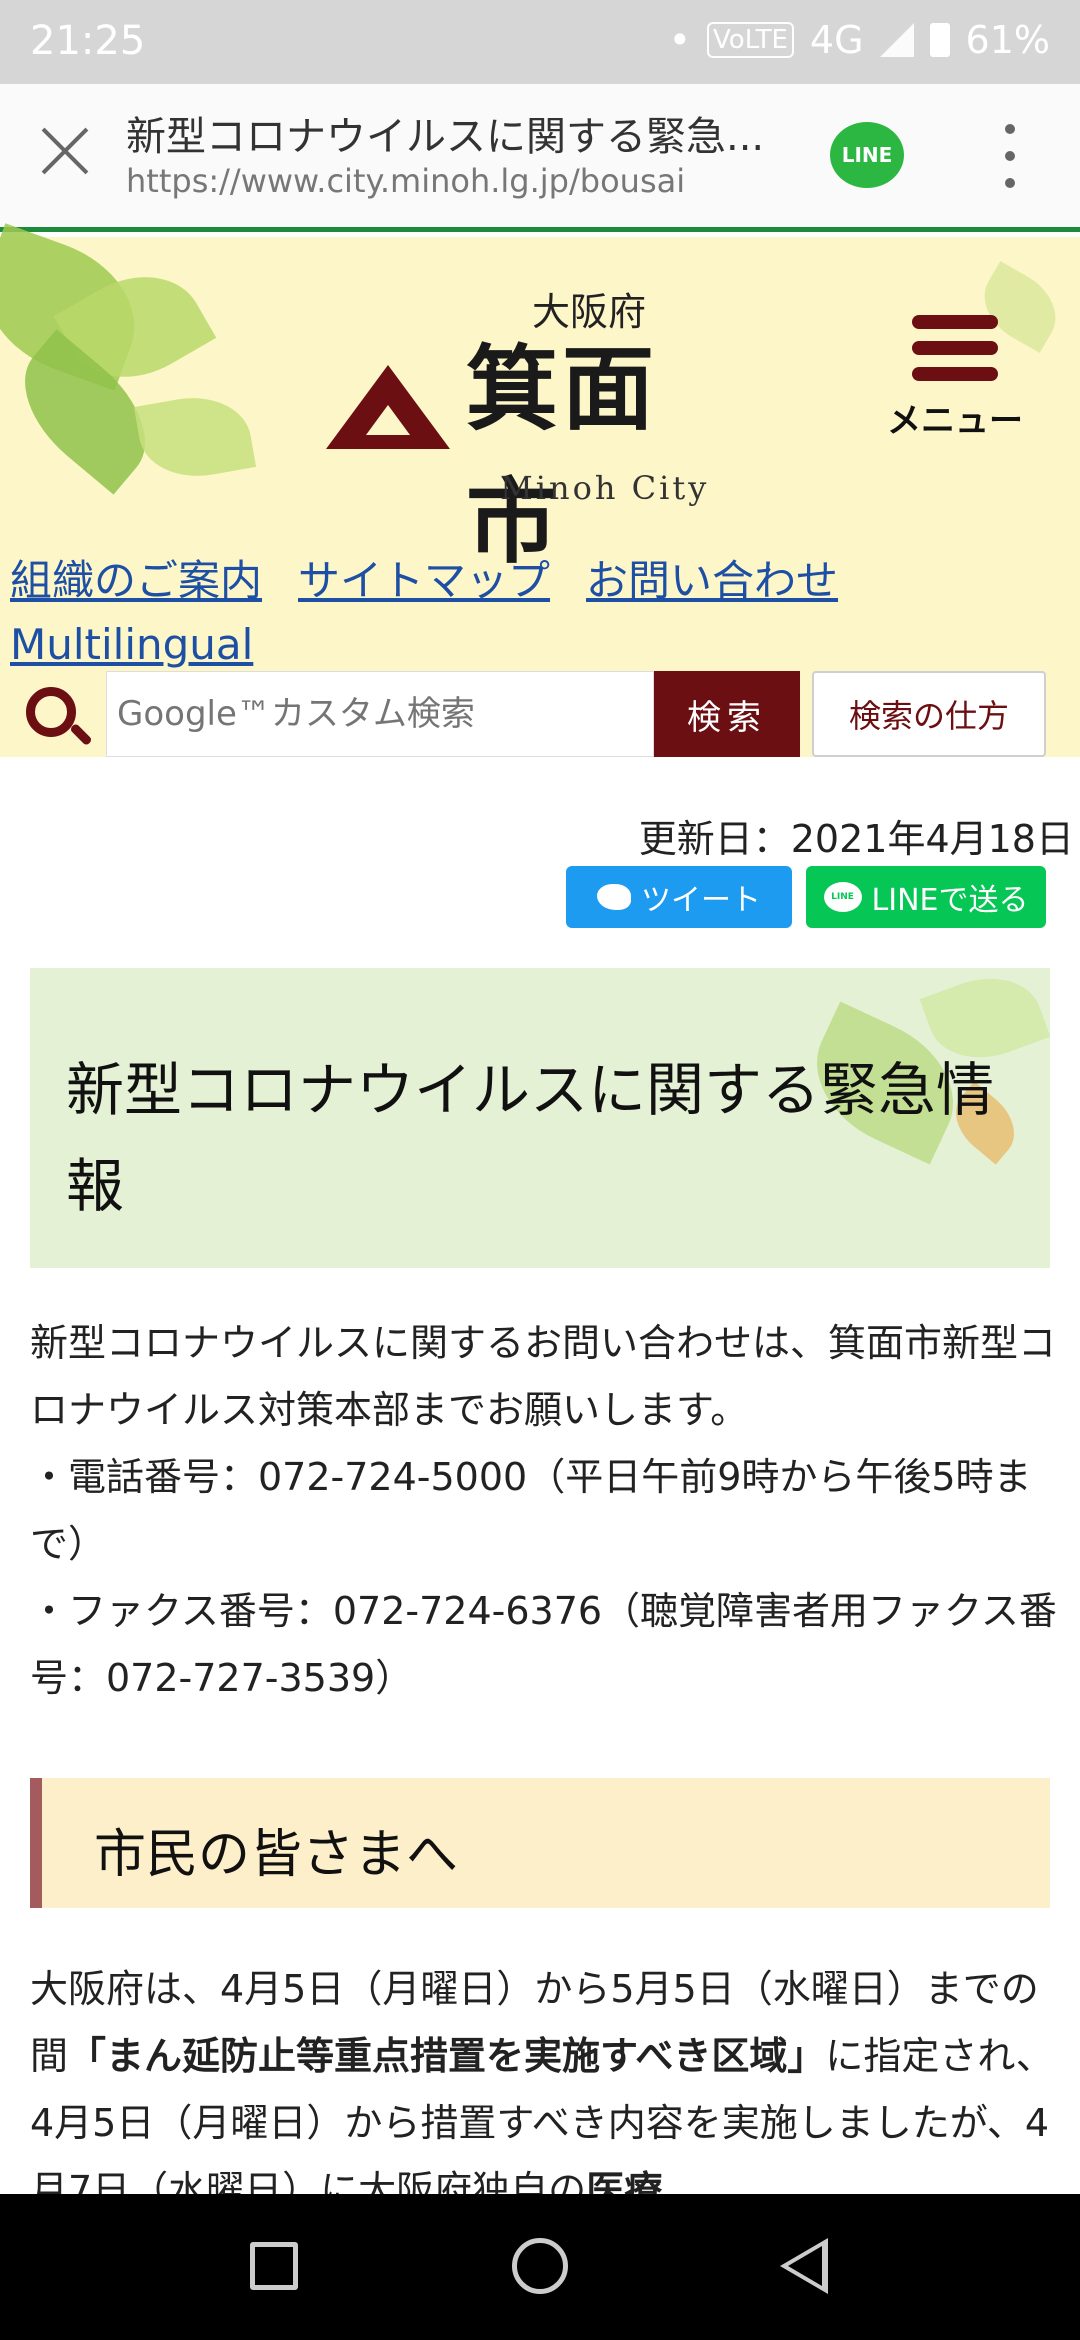  I want to click on signal-icon, so click(896, 40).